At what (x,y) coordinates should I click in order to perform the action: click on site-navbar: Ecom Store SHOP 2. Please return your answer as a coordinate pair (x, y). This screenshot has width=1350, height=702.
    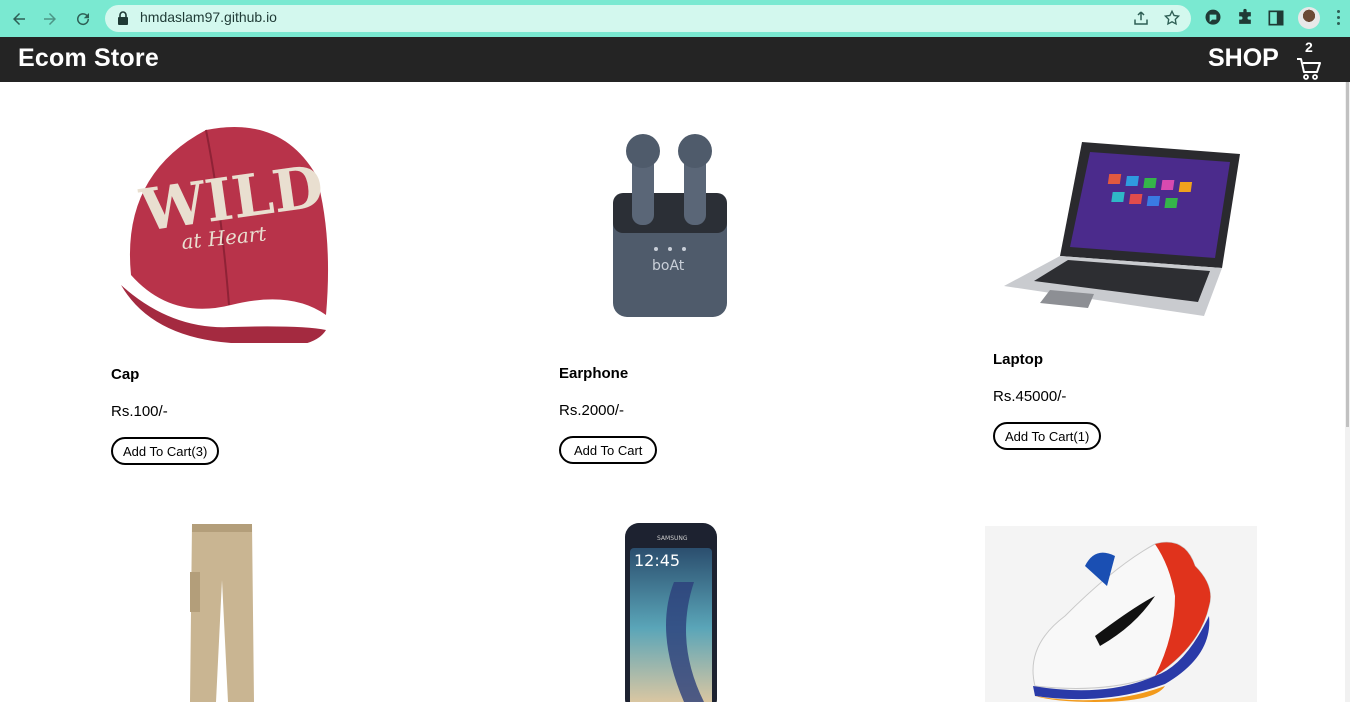
    Looking at the image, I should click on (675, 59).